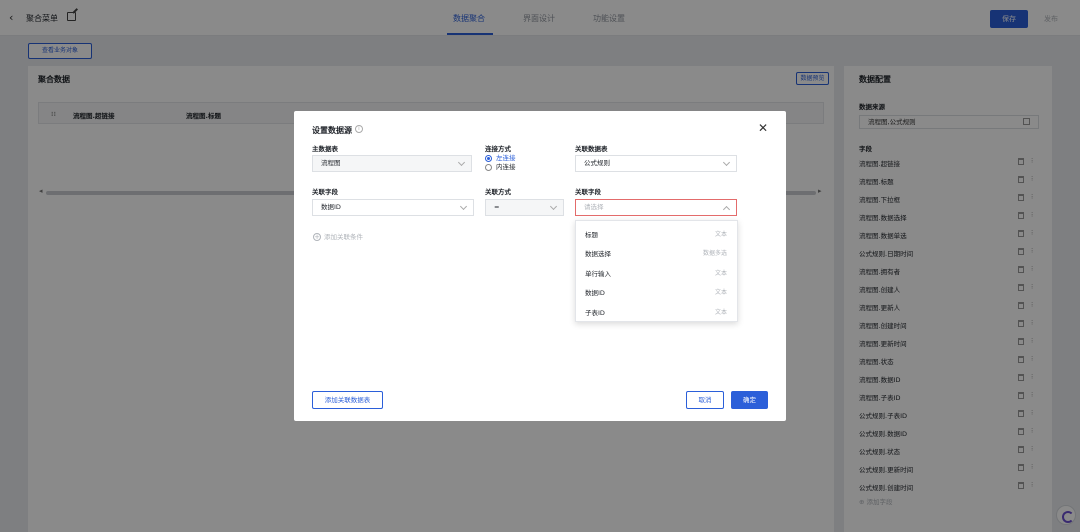  What do you see at coordinates (393, 207) in the screenshot?
I see `related-field-select: 数据ID` at bounding box center [393, 207].